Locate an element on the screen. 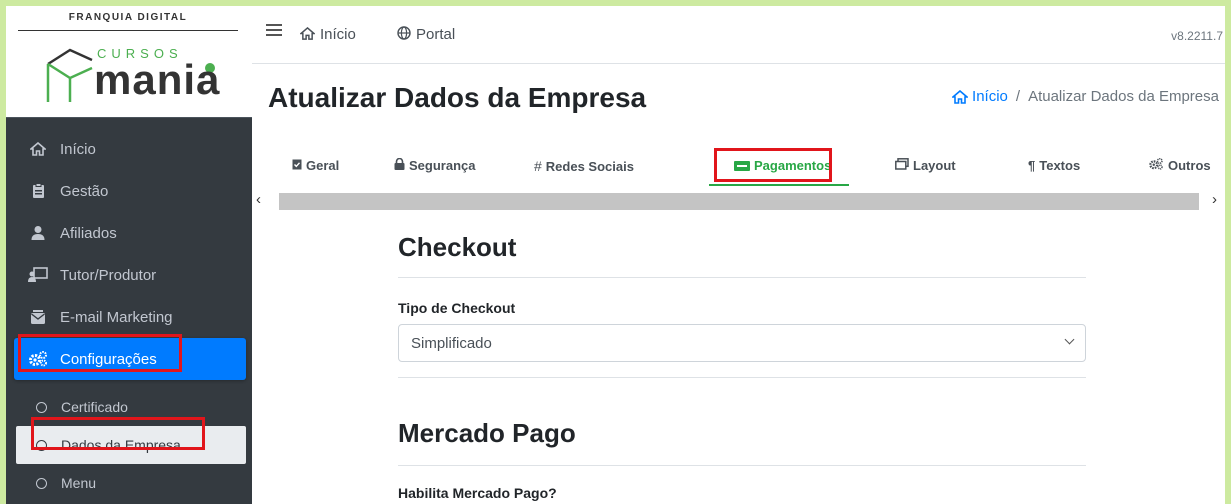 The image size is (1231, 504). brand-mania-text: mania is located at coordinates (157, 79).